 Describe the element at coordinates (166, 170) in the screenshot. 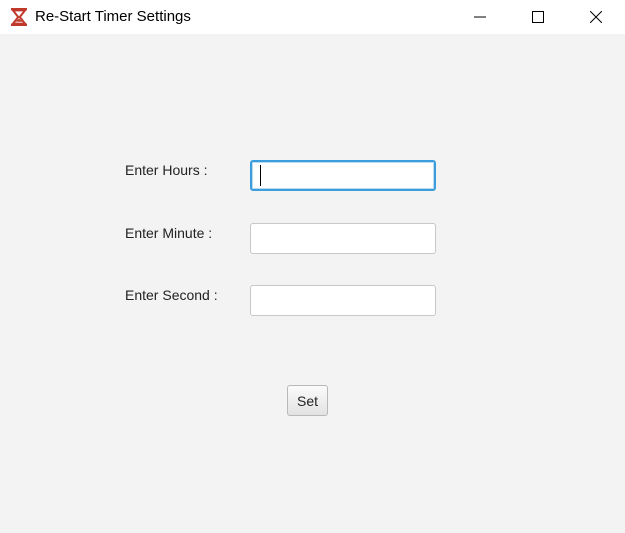

I see `hours-label: Enter Hours :` at that location.